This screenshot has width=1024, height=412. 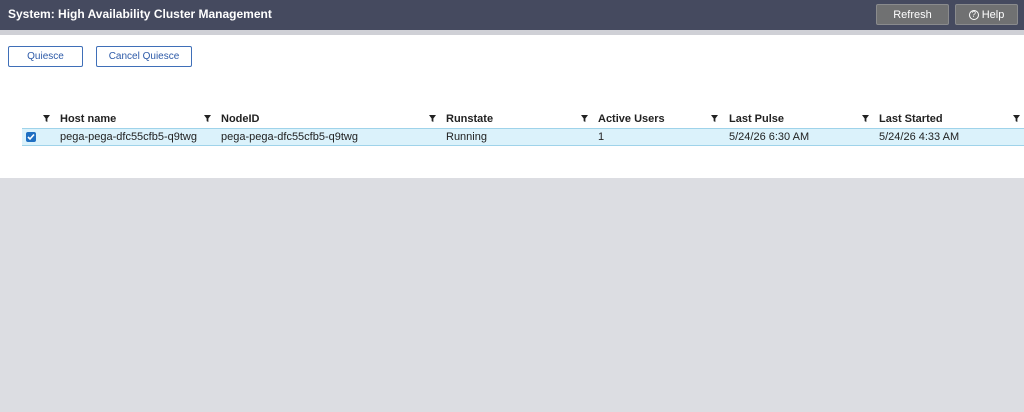 I want to click on filter-icon-last-pulse, so click(x=865, y=118).